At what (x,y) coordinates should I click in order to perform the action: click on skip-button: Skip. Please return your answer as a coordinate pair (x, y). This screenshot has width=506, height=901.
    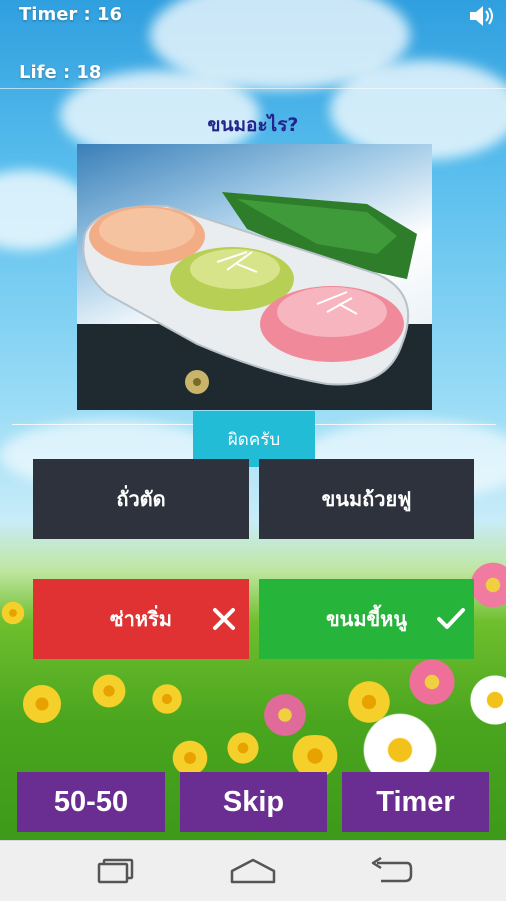
    Looking at the image, I should click on (253, 802).